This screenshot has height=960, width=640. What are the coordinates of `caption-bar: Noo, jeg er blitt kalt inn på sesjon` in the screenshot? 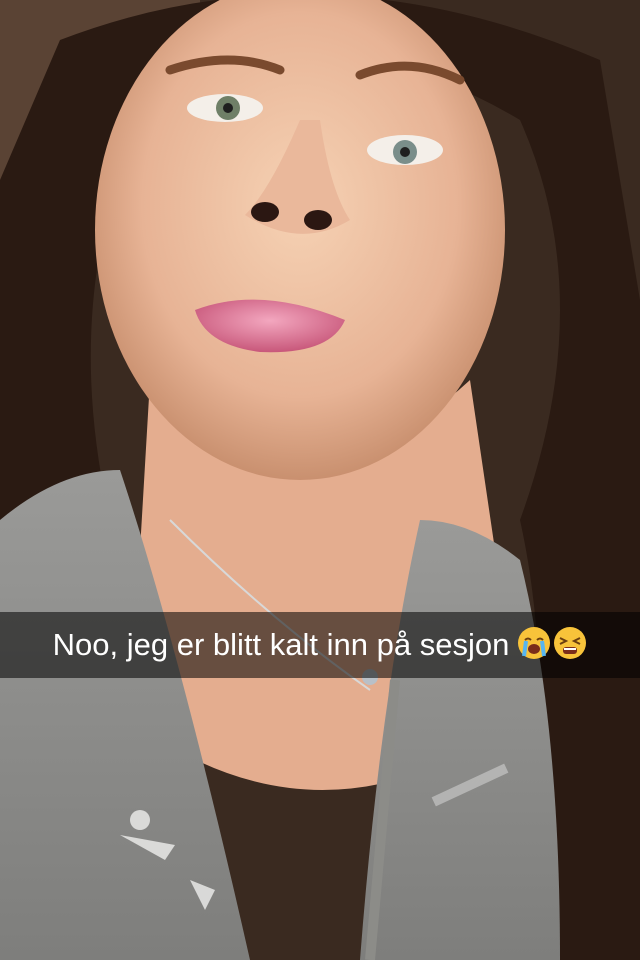 It's located at (320, 645).